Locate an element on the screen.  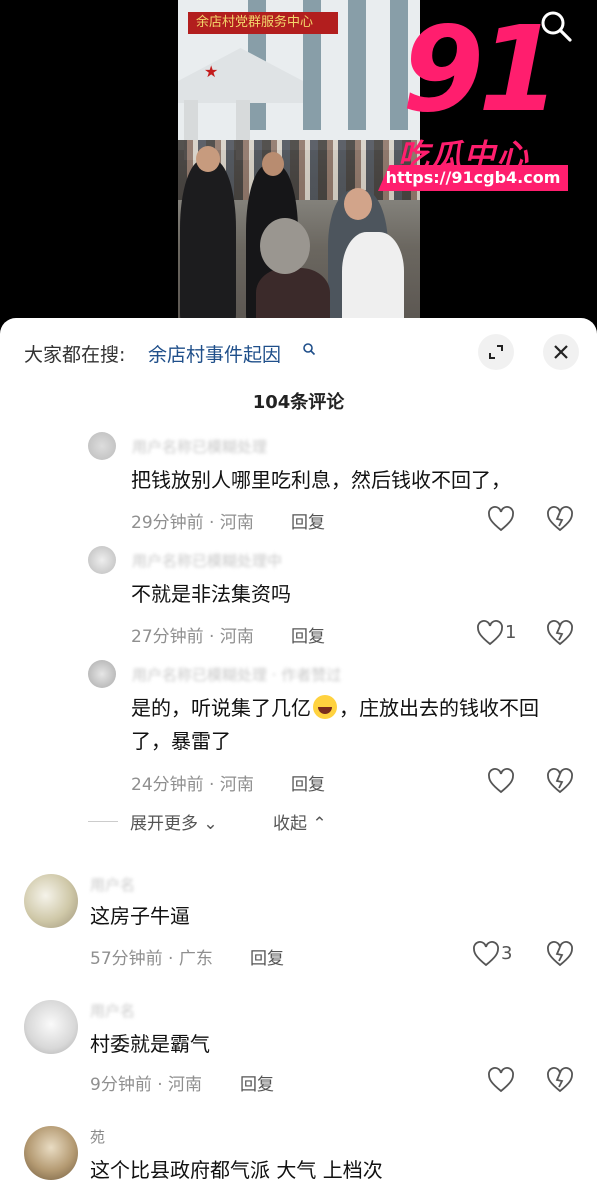
expand-button is located at coordinates (496, 352).